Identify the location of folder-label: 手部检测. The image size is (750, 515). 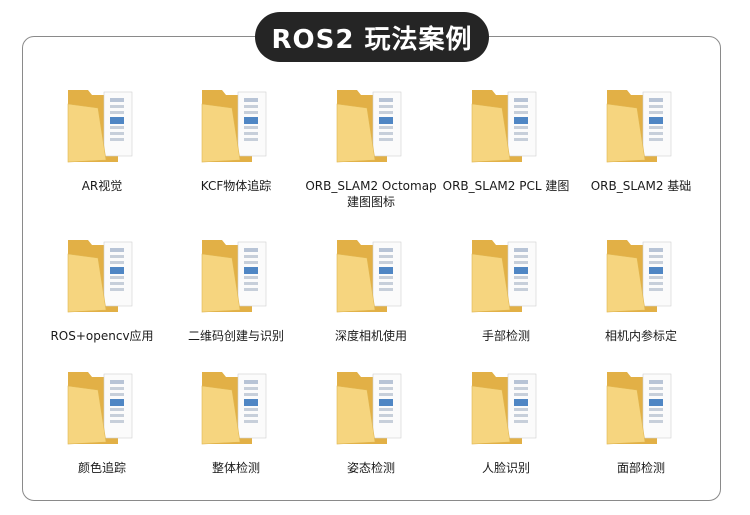
(505, 336).